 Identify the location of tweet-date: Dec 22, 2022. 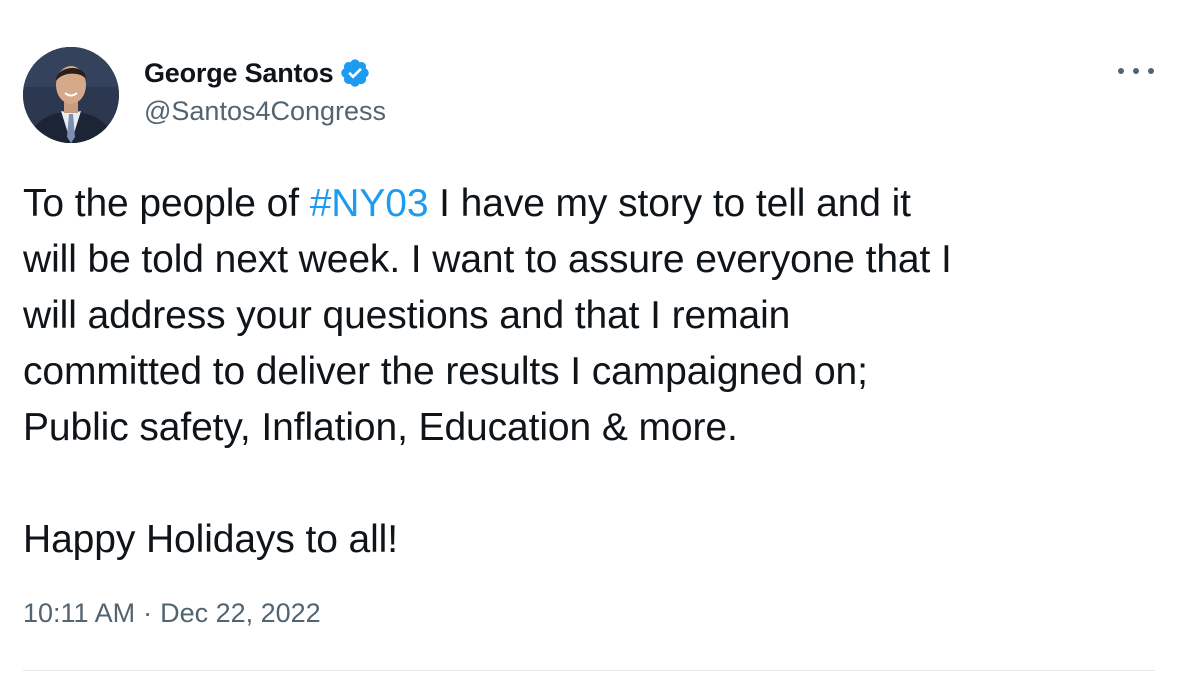
(240, 613).